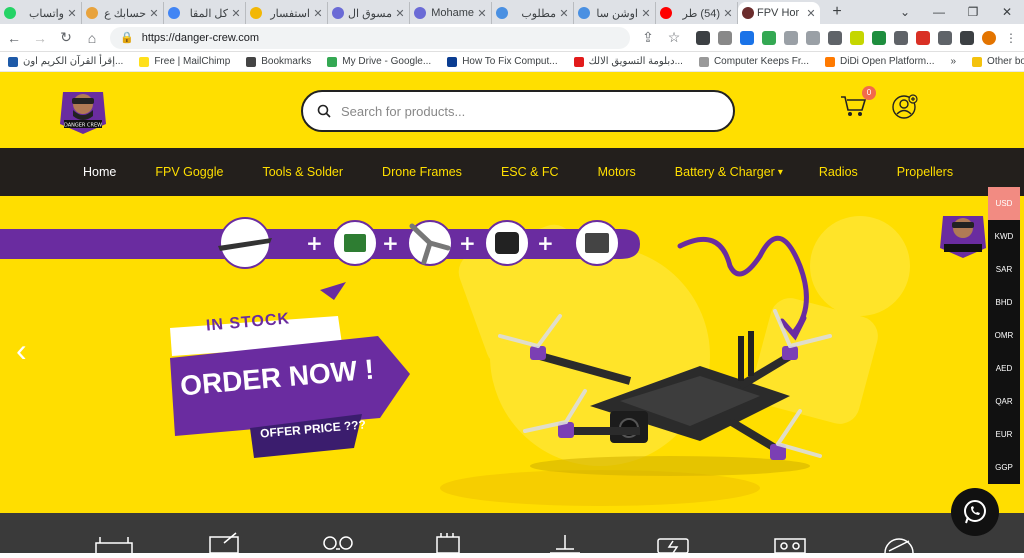  Describe the element at coordinates (99, 172) in the screenshot. I see `nav-item-home: Home` at that location.